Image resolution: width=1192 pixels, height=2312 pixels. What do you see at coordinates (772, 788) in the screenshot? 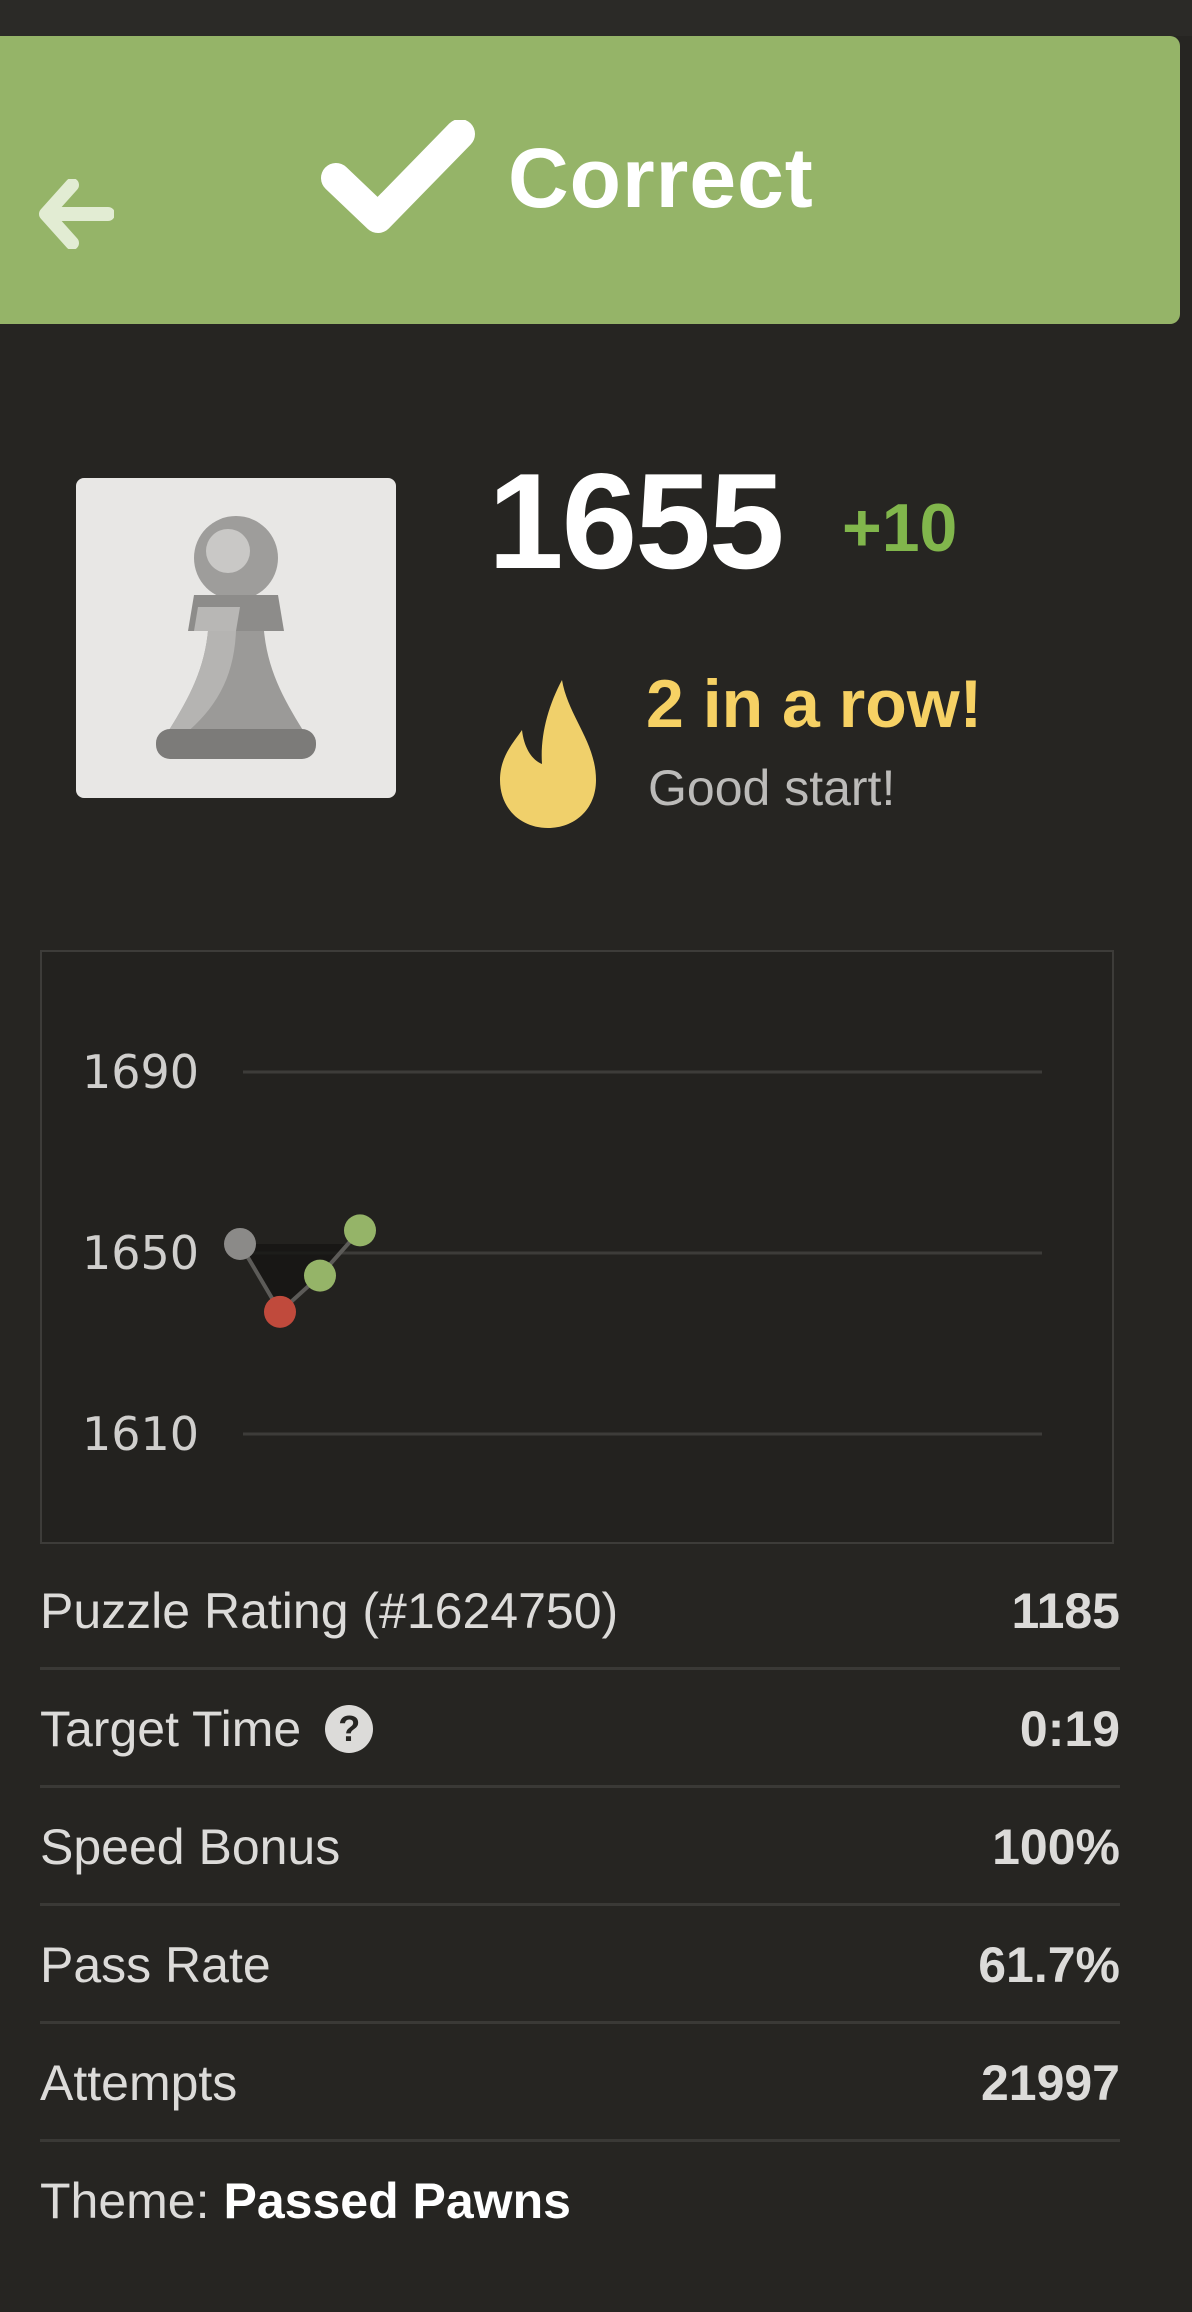
I see `streak-subtitle: Good start!` at bounding box center [772, 788].